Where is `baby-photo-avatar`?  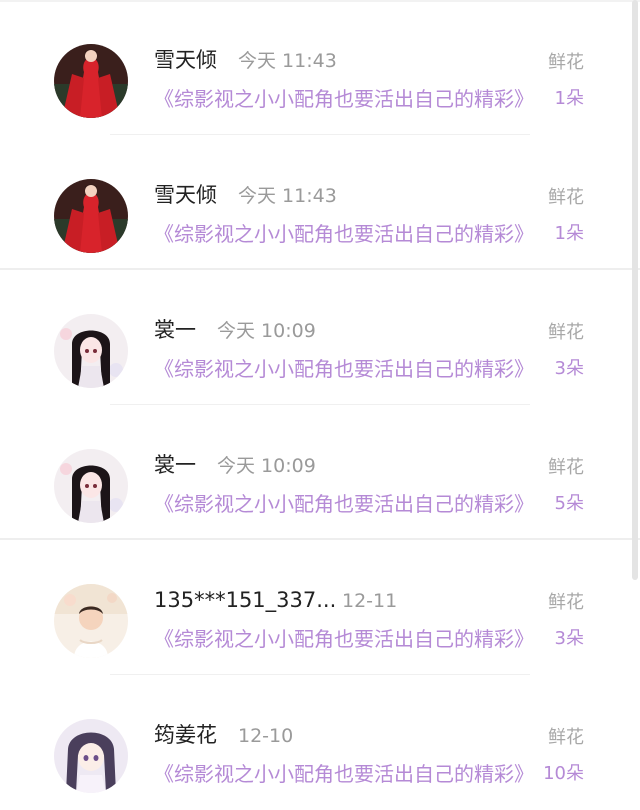 baby-photo-avatar is located at coordinates (91, 621).